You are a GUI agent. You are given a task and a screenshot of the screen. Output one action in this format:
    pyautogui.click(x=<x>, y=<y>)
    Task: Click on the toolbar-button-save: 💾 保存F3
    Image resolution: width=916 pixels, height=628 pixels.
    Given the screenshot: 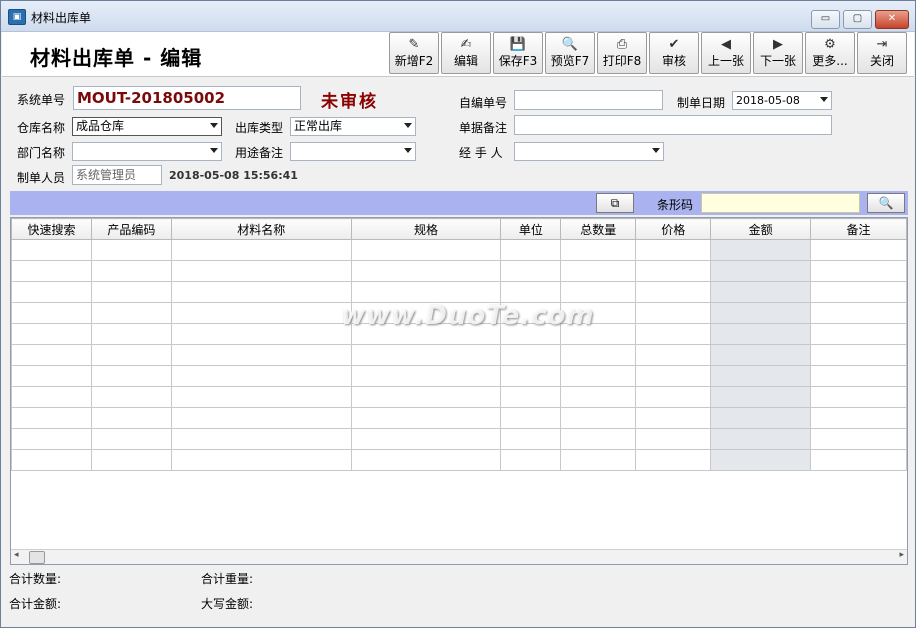 What is the action you would take?
    pyautogui.click(x=518, y=53)
    